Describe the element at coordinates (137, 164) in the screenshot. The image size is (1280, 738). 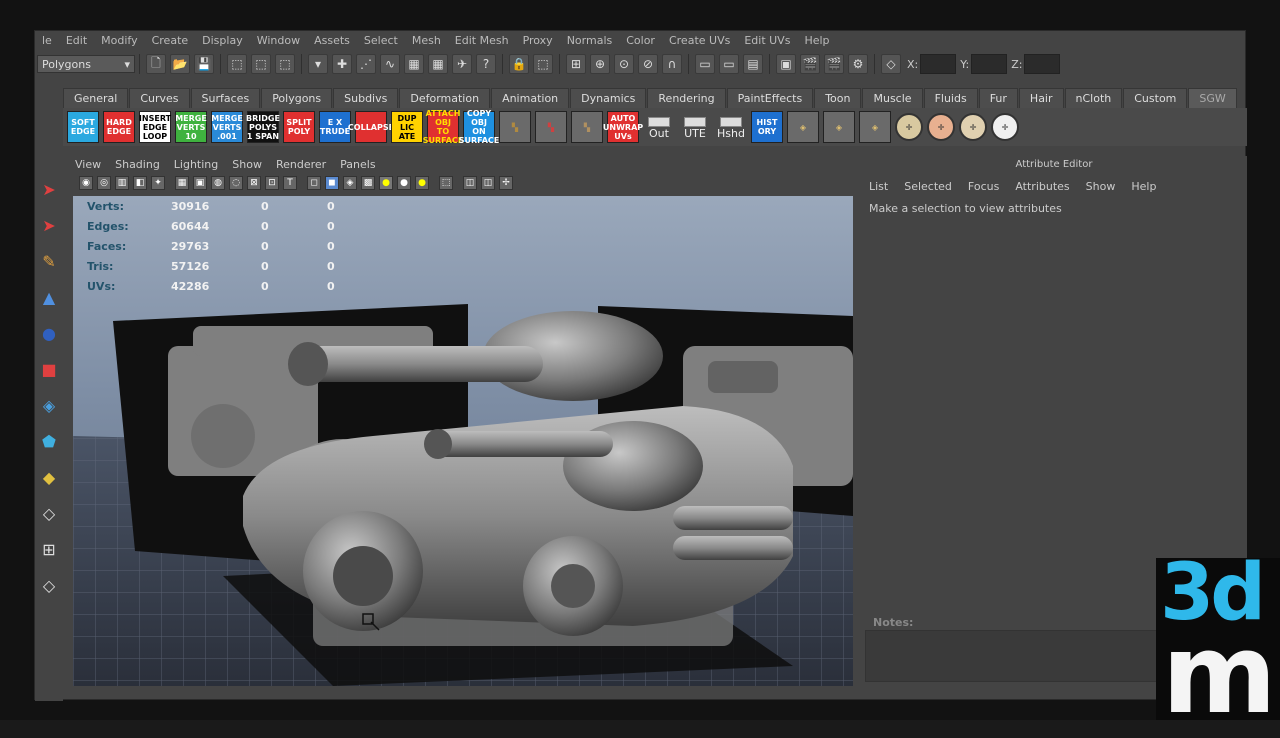
I see `viewport-menu-shading: Shading` at that location.